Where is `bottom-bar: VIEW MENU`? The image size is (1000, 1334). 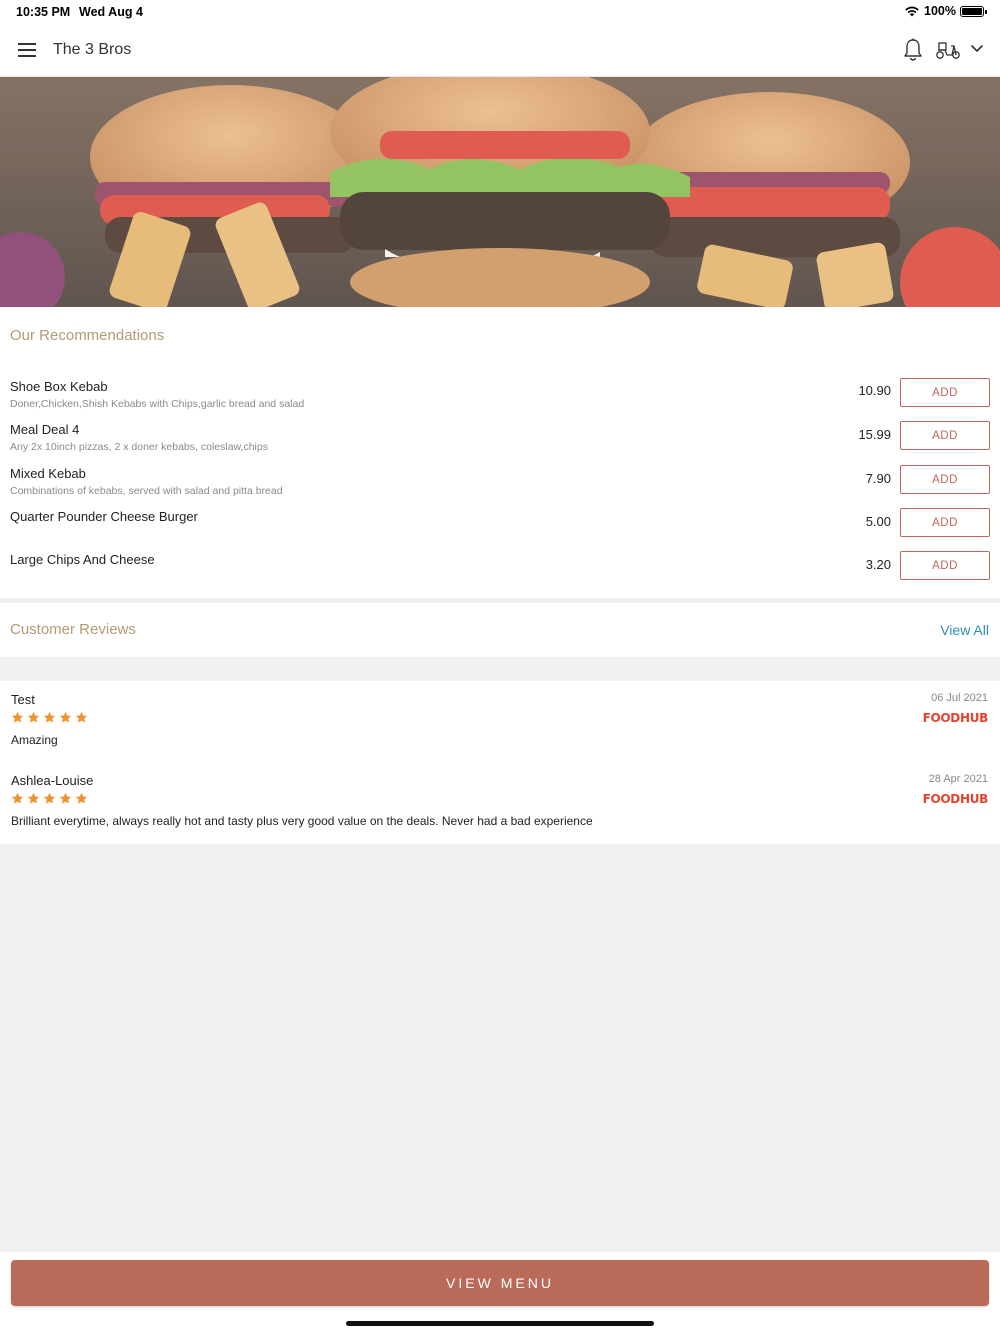
bottom-bar: VIEW MENU is located at coordinates (500, 1293).